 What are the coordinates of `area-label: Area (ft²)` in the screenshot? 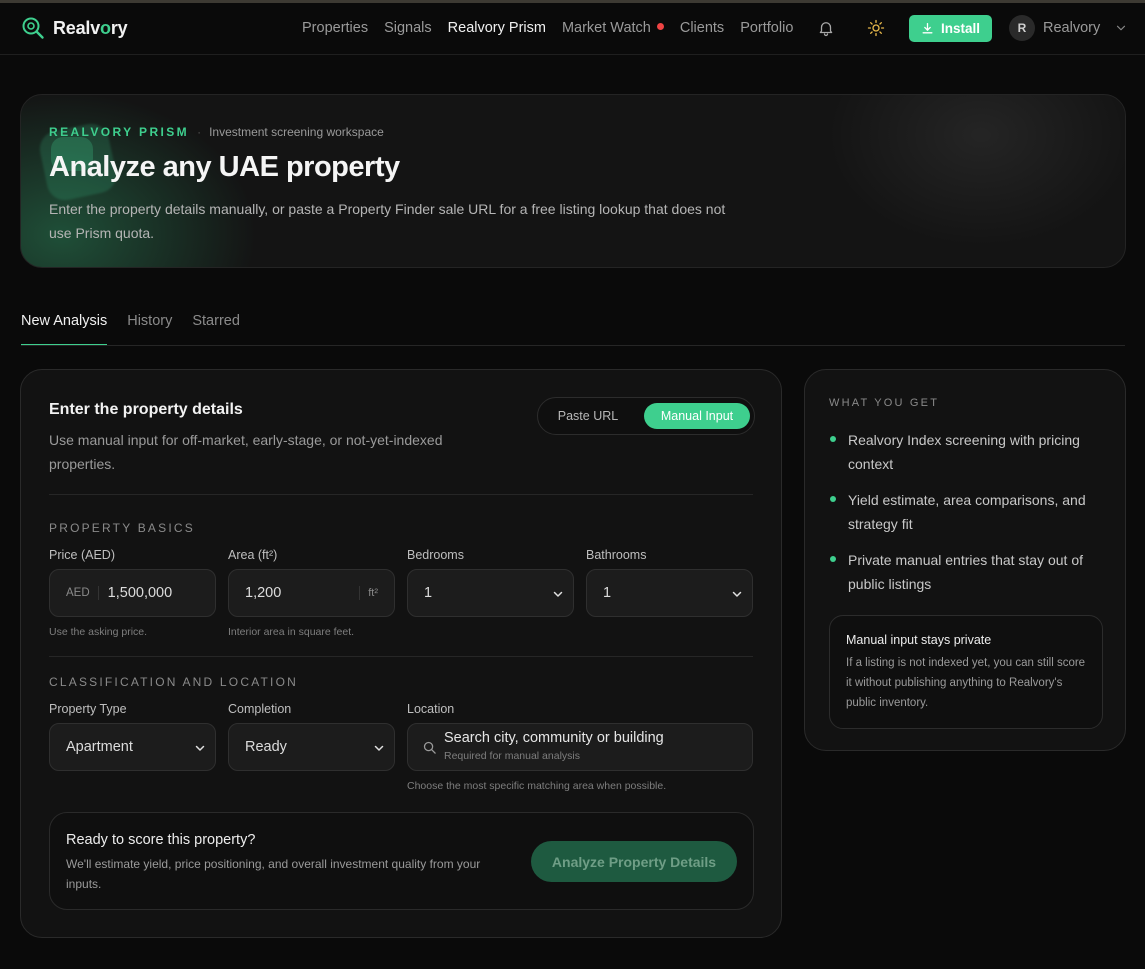 It's located at (253, 555).